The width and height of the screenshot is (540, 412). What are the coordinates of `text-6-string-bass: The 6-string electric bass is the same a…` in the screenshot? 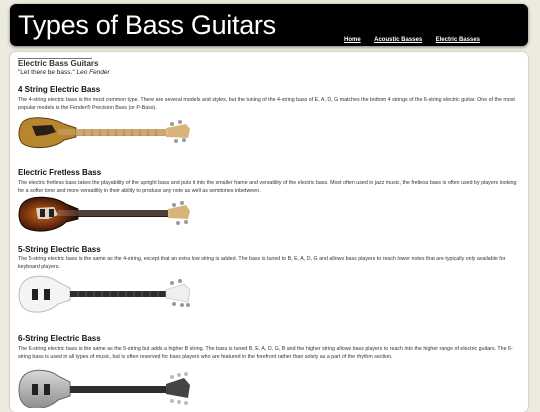 It's located at (265, 353).